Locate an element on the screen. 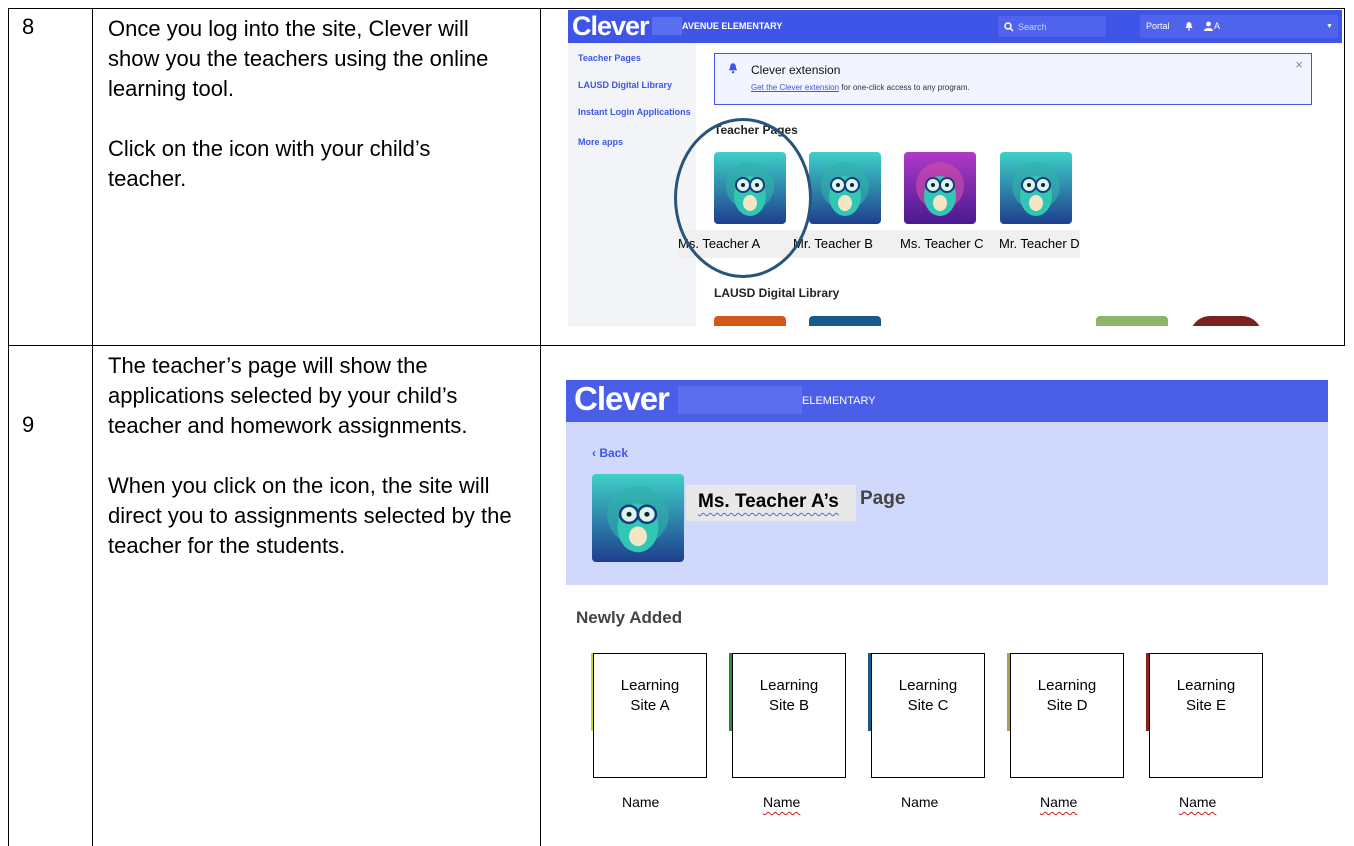  learning-site-card: Learning Site A is located at coordinates (650, 715).